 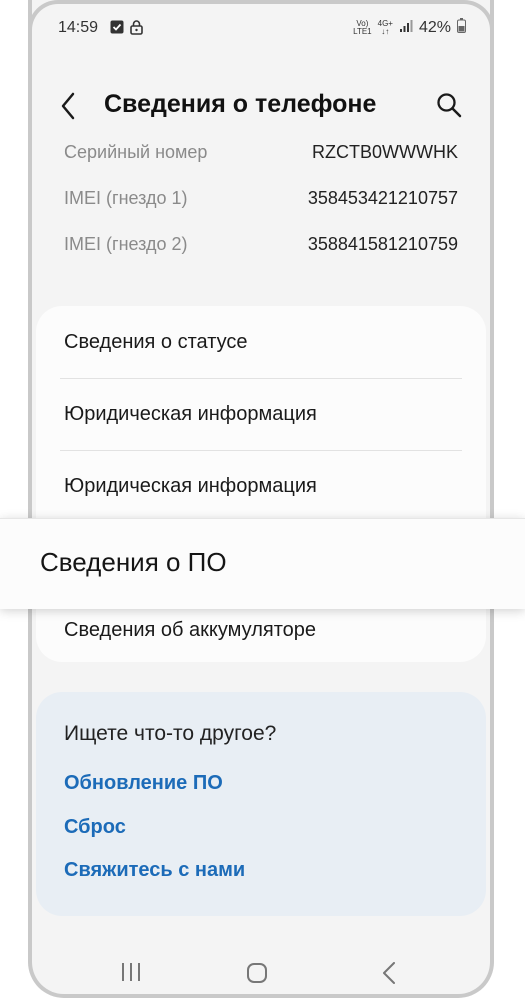 What do you see at coordinates (434, 27) in the screenshot?
I see `battery-percent: 42%` at bounding box center [434, 27].